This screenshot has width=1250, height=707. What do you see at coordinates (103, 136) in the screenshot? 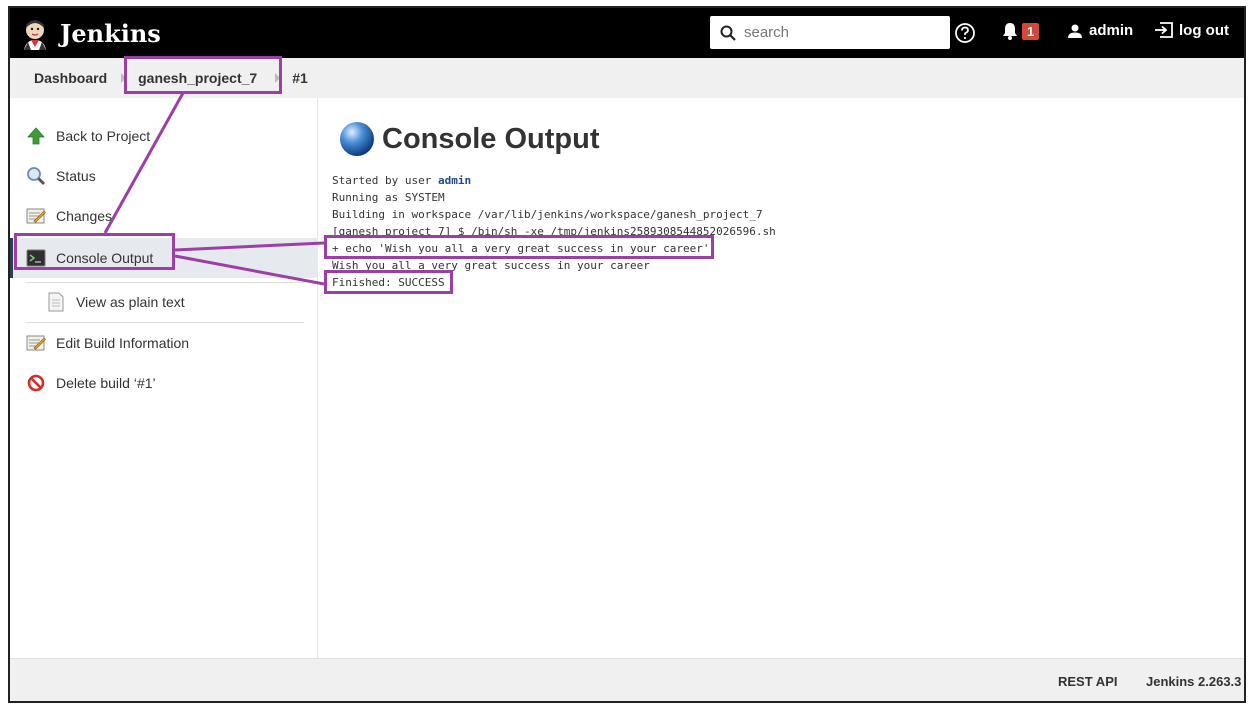
I see `sidebar-item-label: Back to Project` at bounding box center [103, 136].